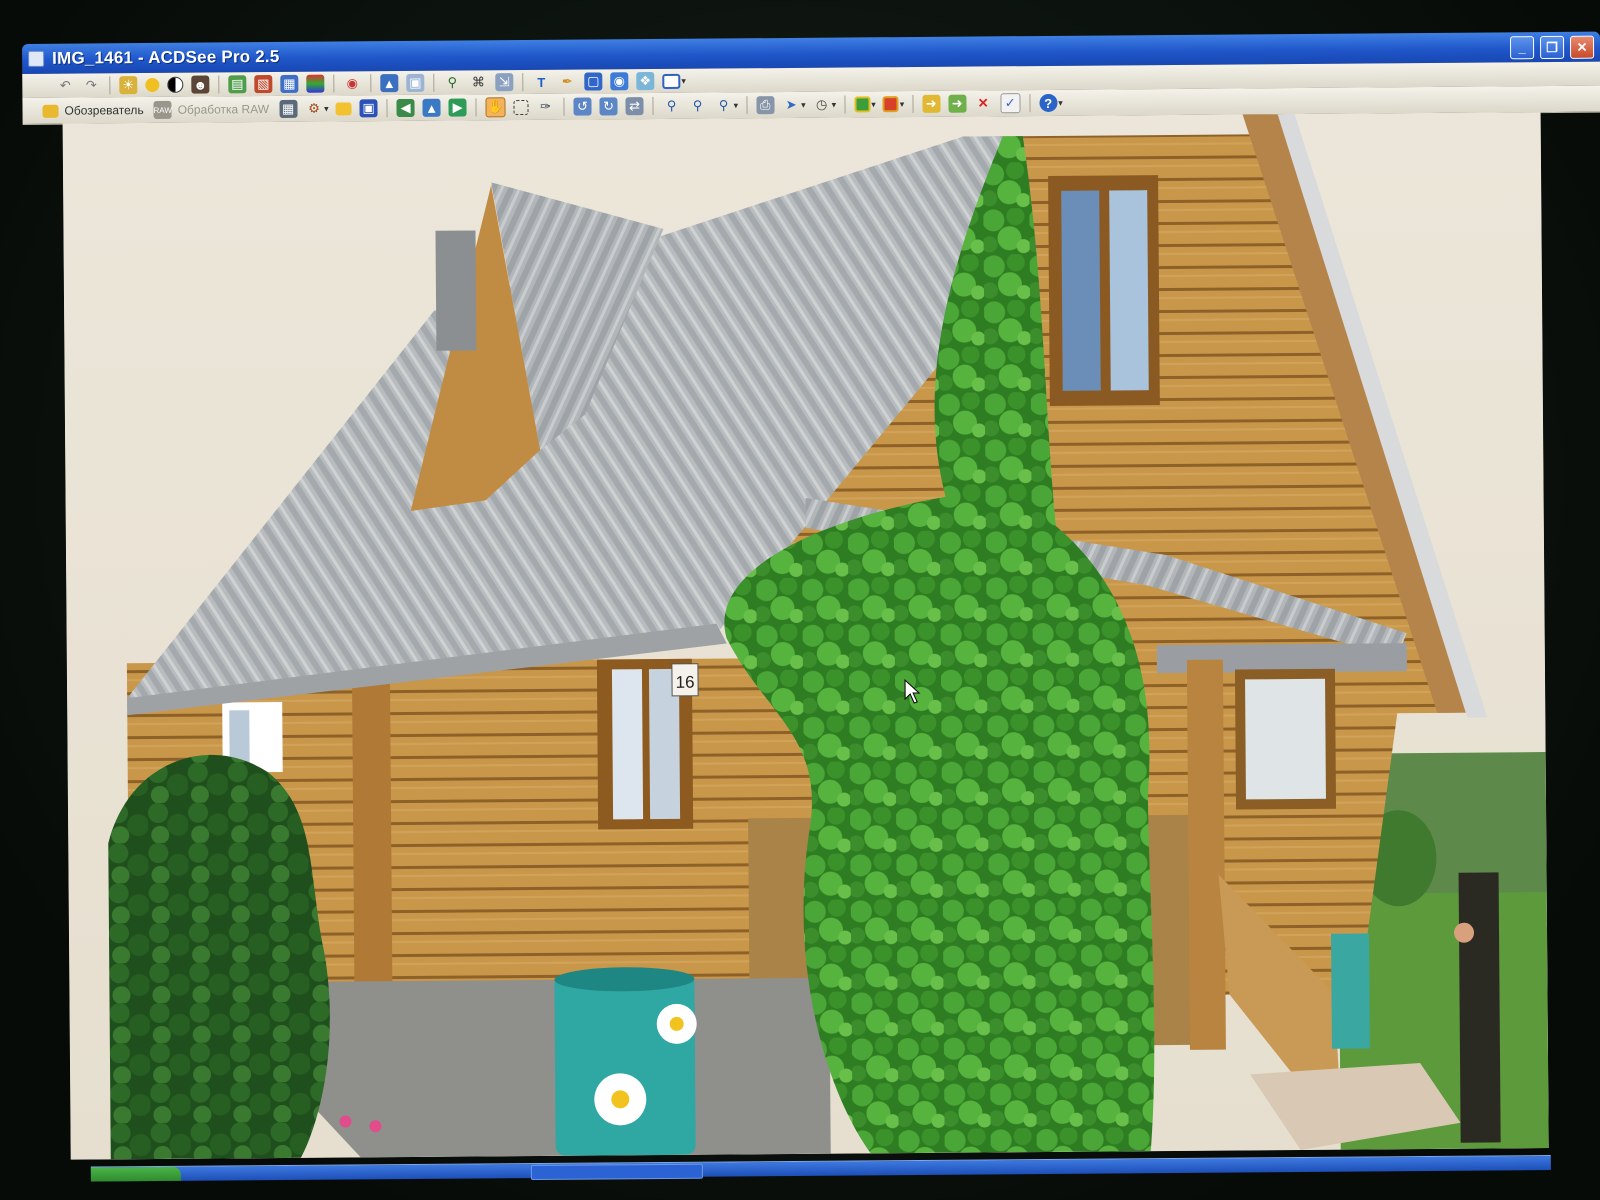 Image resolution: width=1600 pixels, height=1200 pixels. What do you see at coordinates (803, 104) in the screenshot?
I see `share-dropdown-arrow: ▾` at bounding box center [803, 104].